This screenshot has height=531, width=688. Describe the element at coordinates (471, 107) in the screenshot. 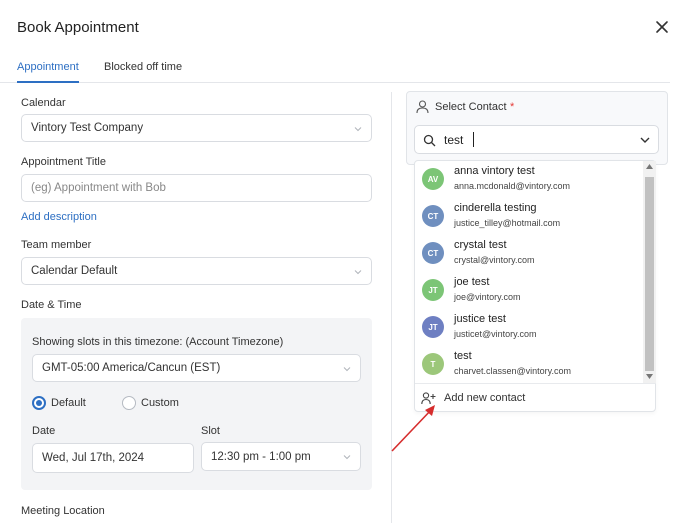

I see `select-contact-label: Select Contact` at that location.